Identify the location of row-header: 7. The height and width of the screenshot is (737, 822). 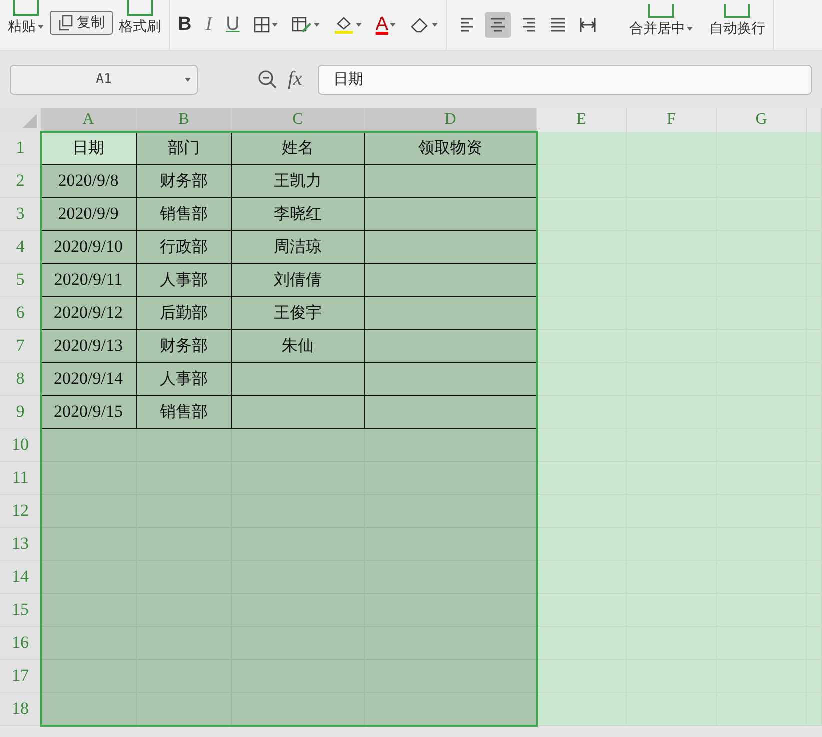
(20, 346).